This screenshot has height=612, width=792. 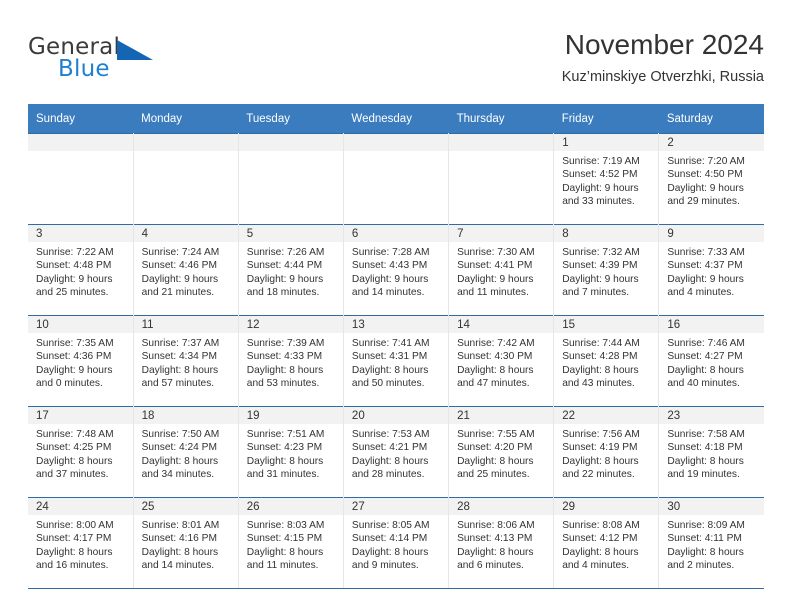 What do you see at coordinates (390, 525) in the screenshot?
I see `day-detail-line: Sunrise: 8:05 AM` at bounding box center [390, 525].